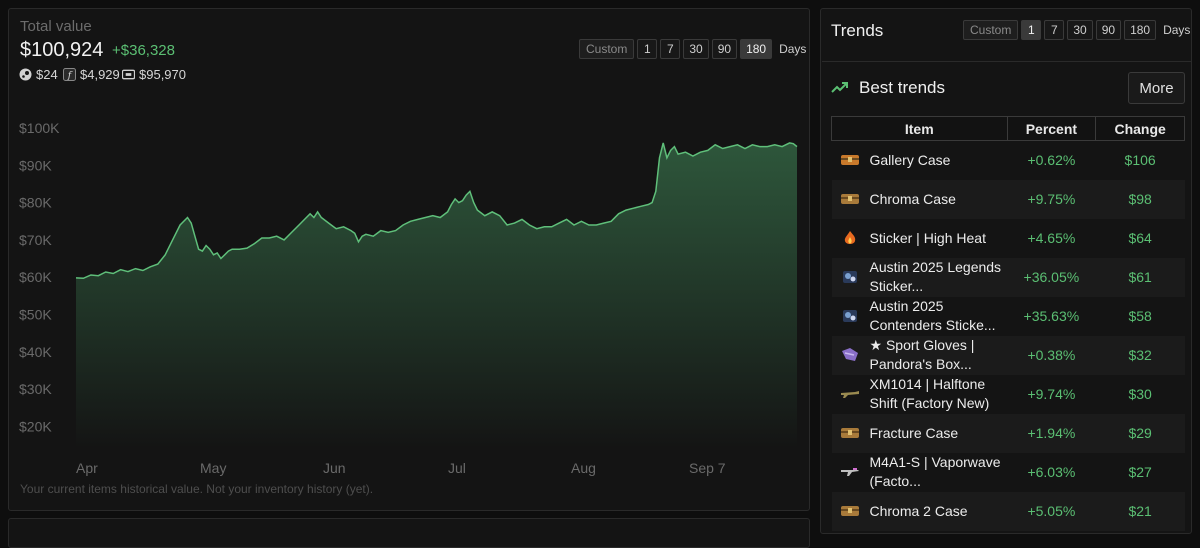 The width and height of the screenshot is (1200, 548). I want to click on table-row: Chroma 2 Case +5.05% $21, so click(1008, 511).